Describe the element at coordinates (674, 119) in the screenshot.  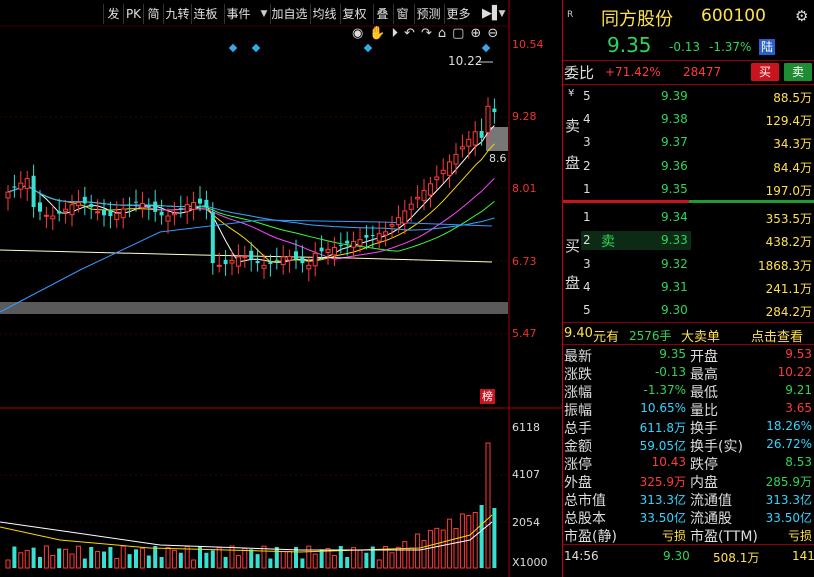
I see `sell-level-price: 9.38` at that location.